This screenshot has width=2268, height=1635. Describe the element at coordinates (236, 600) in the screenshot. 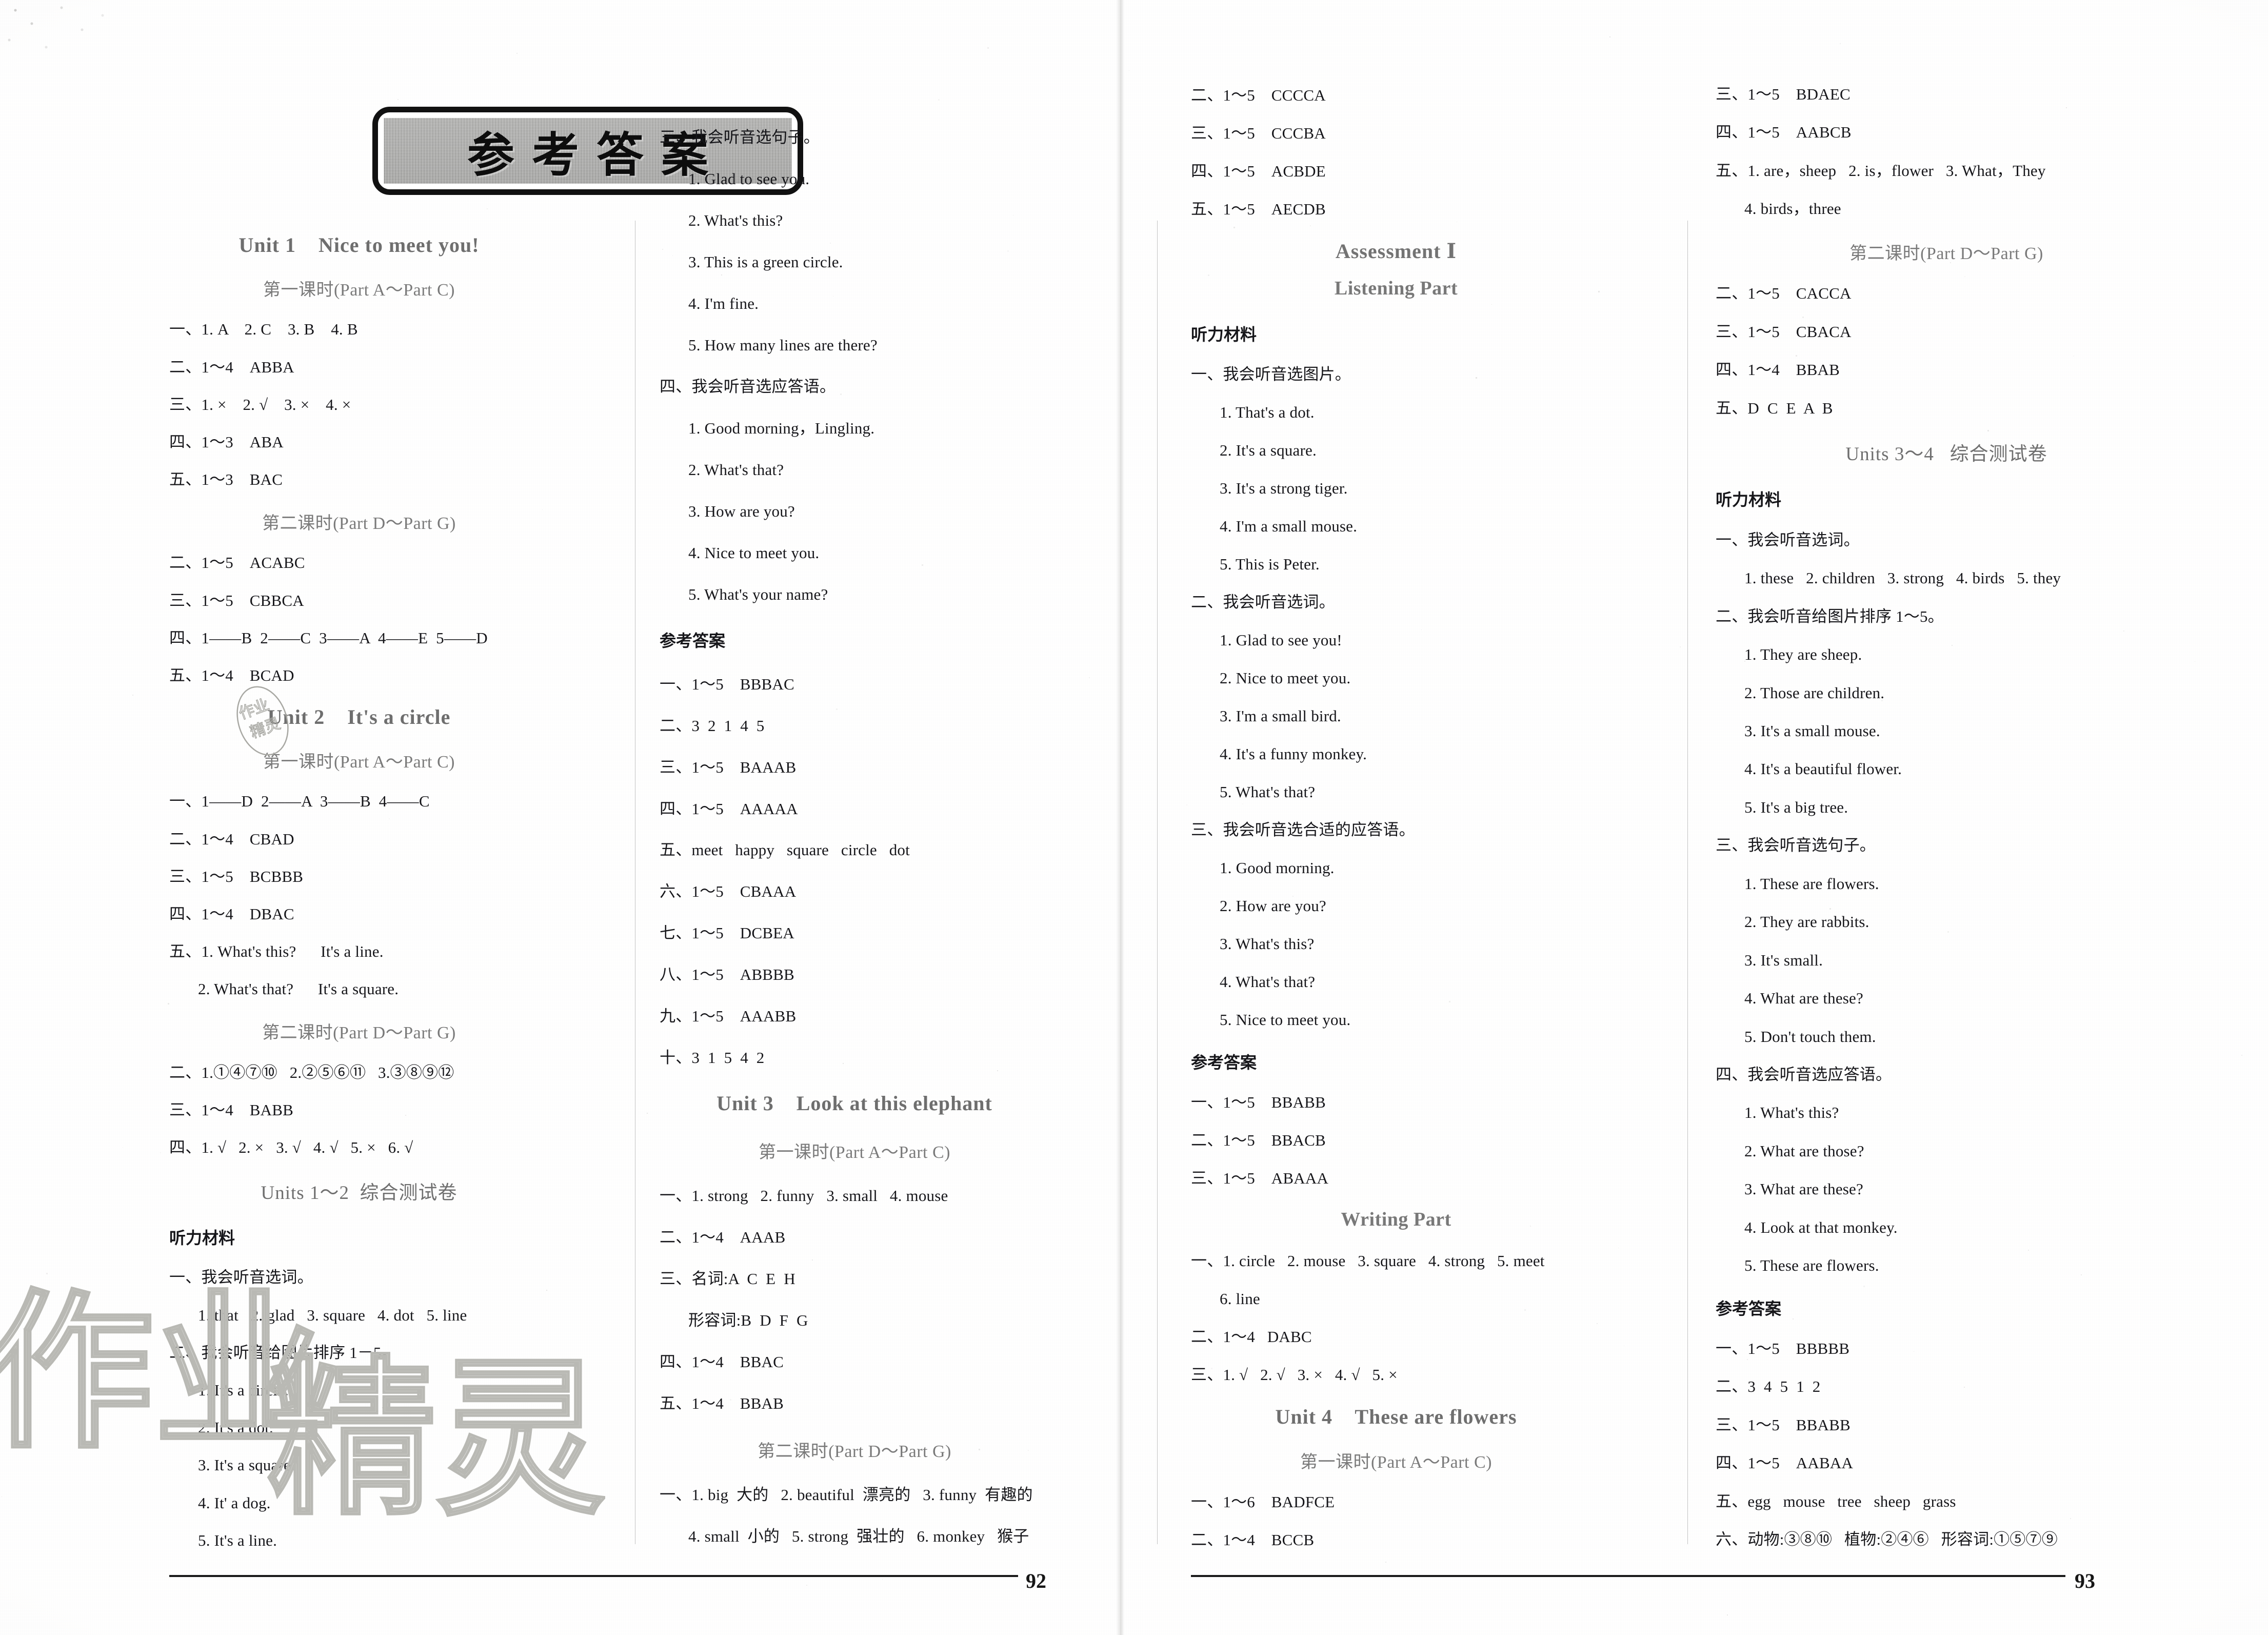

I see `answer-line: 三、1～5 CBBCA` at that location.